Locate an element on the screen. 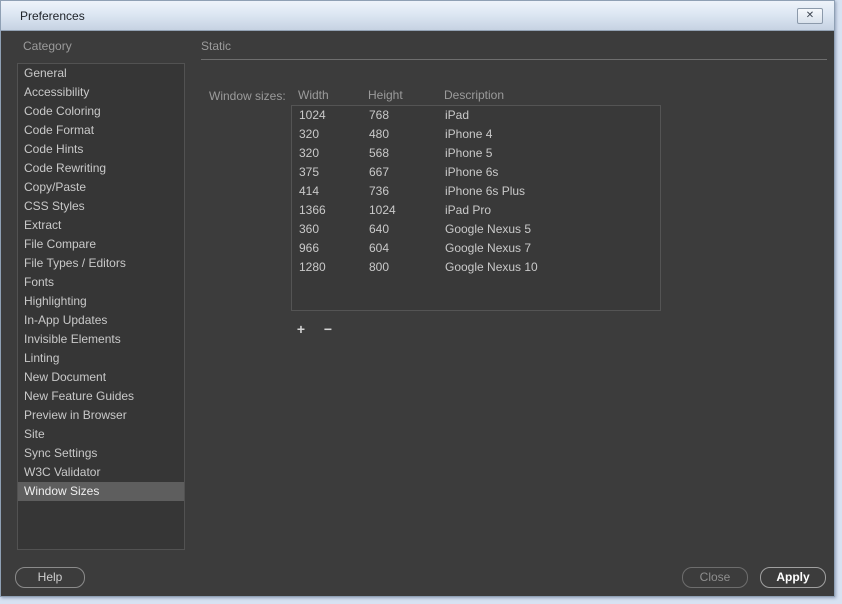  category-list-item: Fonts is located at coordinates (101, 282).